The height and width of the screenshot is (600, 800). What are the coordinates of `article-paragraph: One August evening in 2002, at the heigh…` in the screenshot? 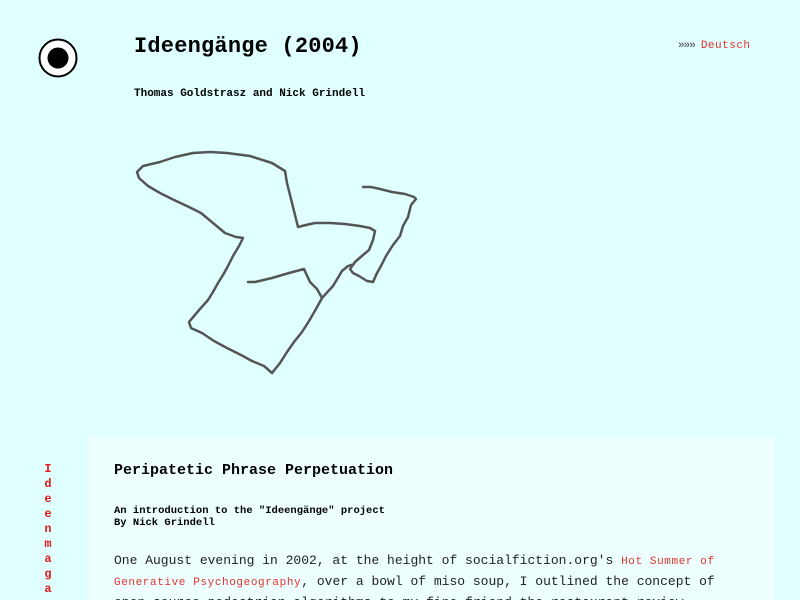 It's located at (434, 575).